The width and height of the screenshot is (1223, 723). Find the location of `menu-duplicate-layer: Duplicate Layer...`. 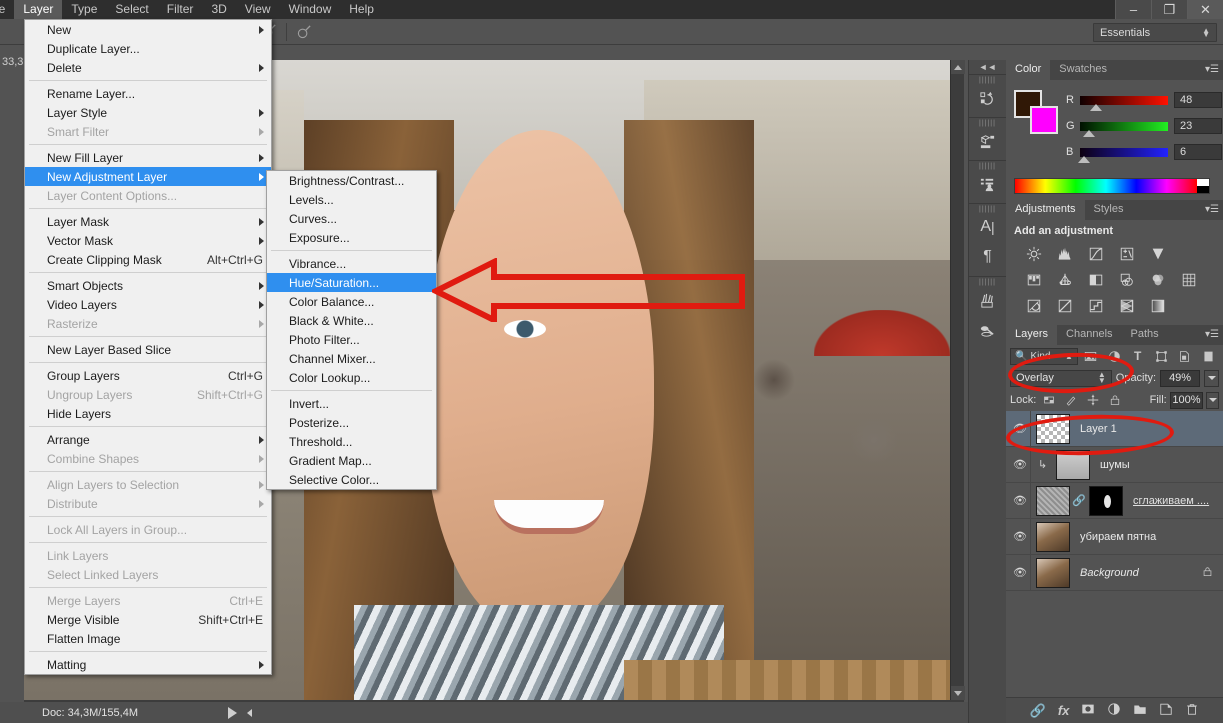

menu-duplicate-layer: Duplicate Layer... is located at coordinates (148, 48).